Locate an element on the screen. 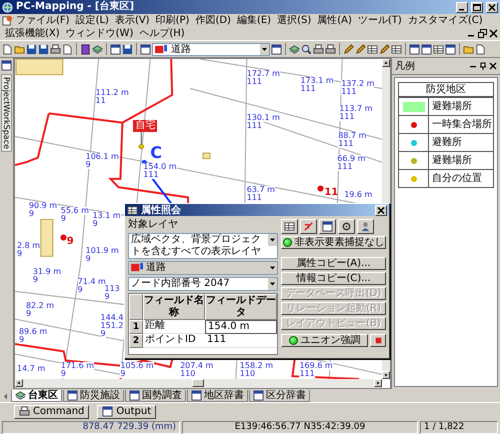 This screenshot has width=500, height=434. document-globe-icon is located at coordinates (7, 20).